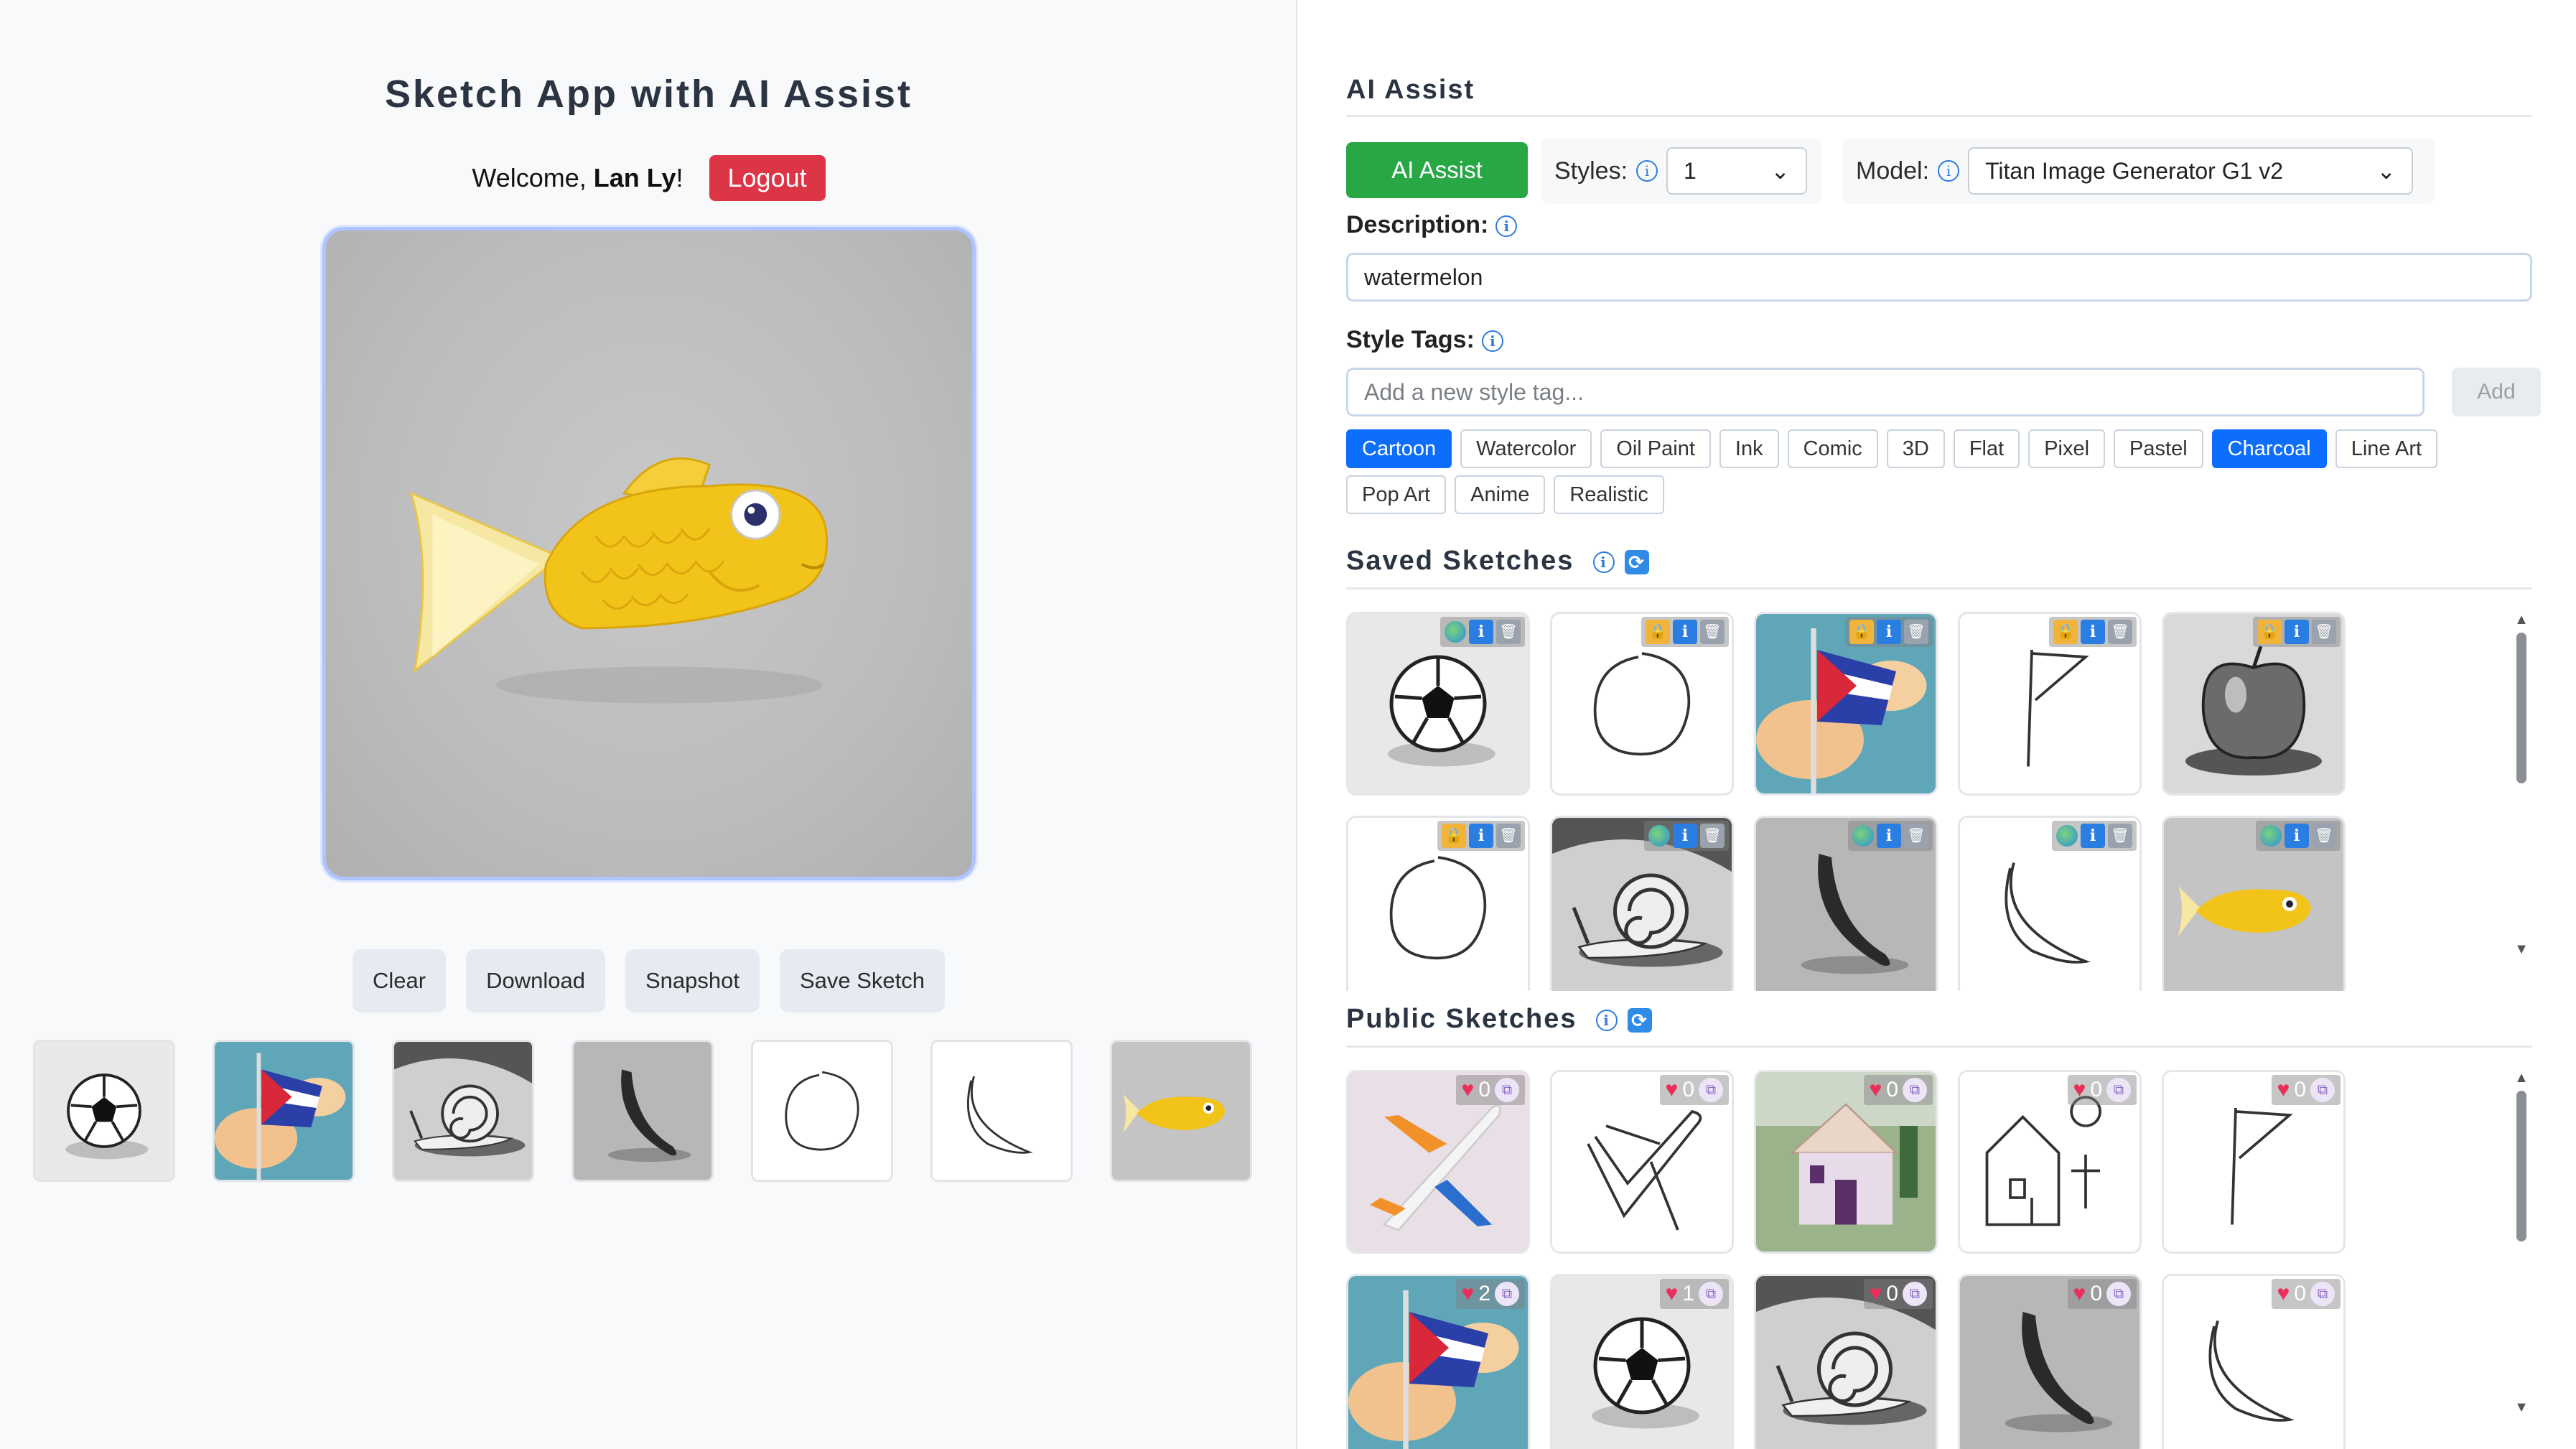  I want to click on style-tag-anime: Anime, so click(1500, 495).